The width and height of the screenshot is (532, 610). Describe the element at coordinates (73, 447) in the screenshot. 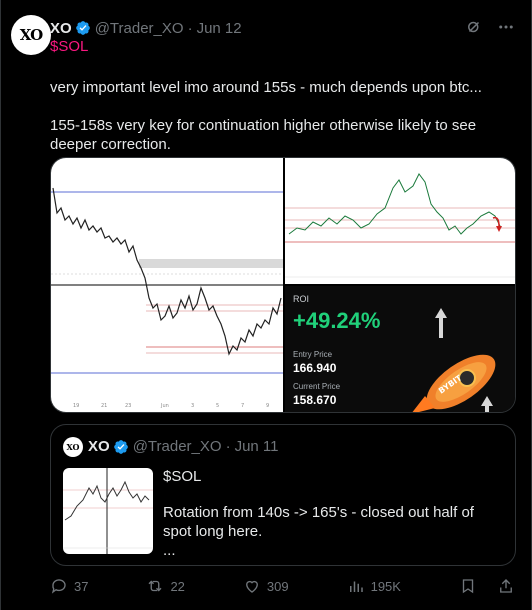

I see `quoted-avatar: XO` at that location.